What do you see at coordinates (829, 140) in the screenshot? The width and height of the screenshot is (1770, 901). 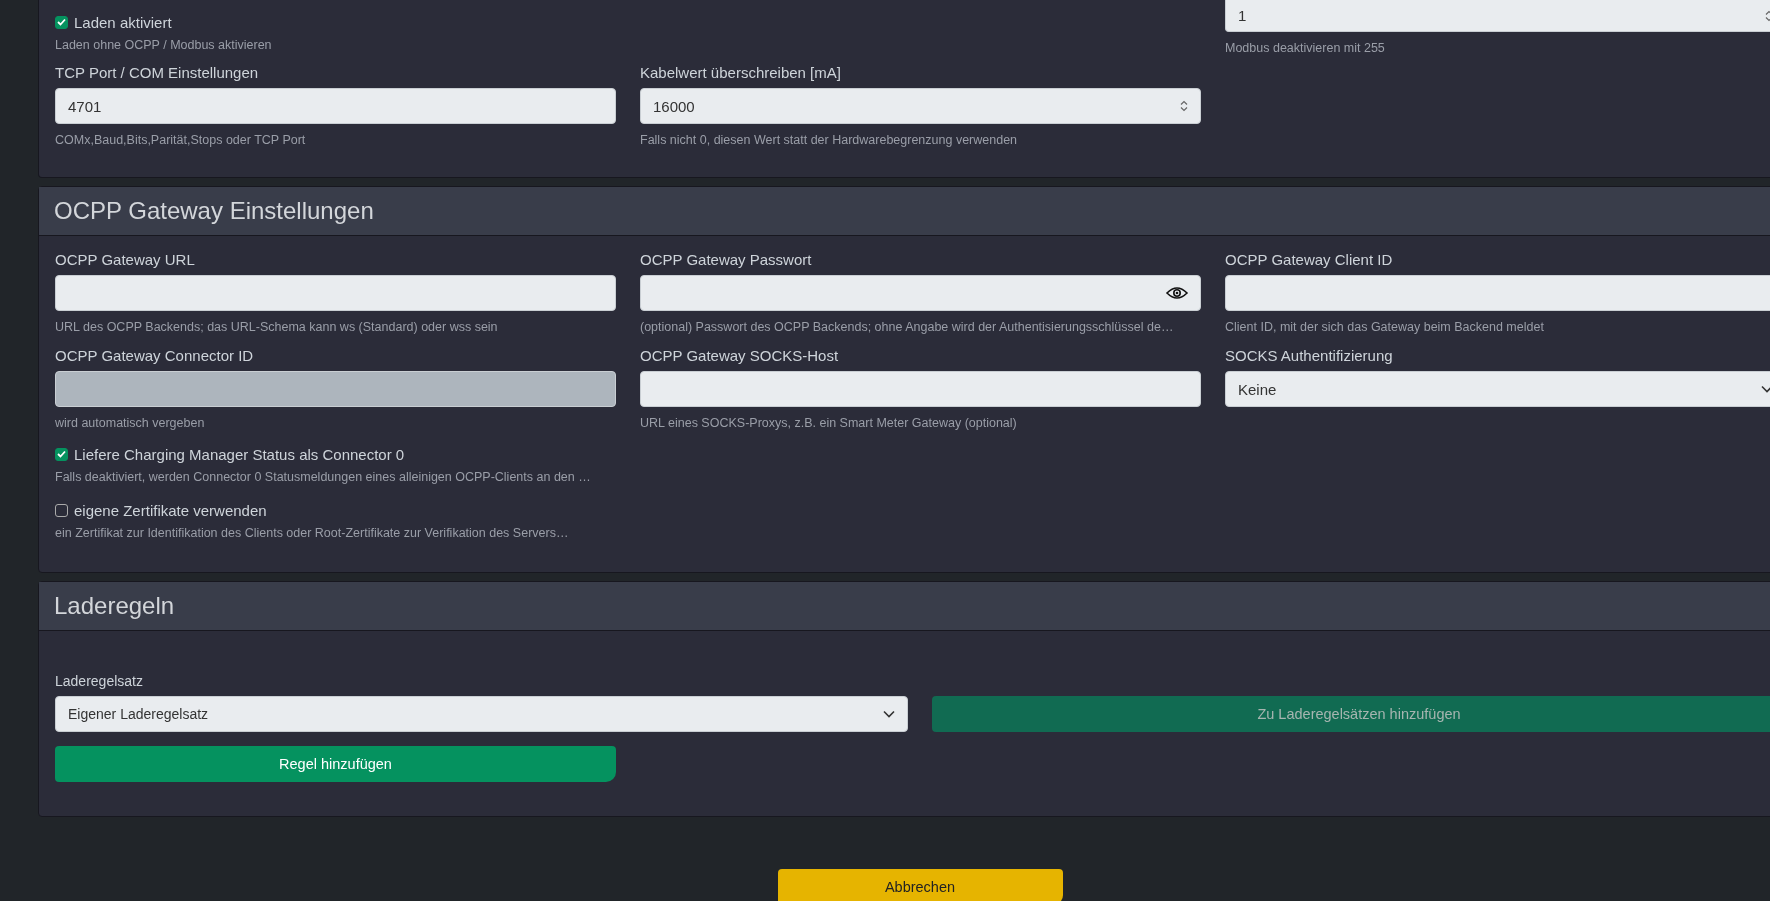 I see `help-text: Falls nicht 0, diesen Wert statt der Hardwarebegrenzung verwenden` at bounding box center [829, 140].